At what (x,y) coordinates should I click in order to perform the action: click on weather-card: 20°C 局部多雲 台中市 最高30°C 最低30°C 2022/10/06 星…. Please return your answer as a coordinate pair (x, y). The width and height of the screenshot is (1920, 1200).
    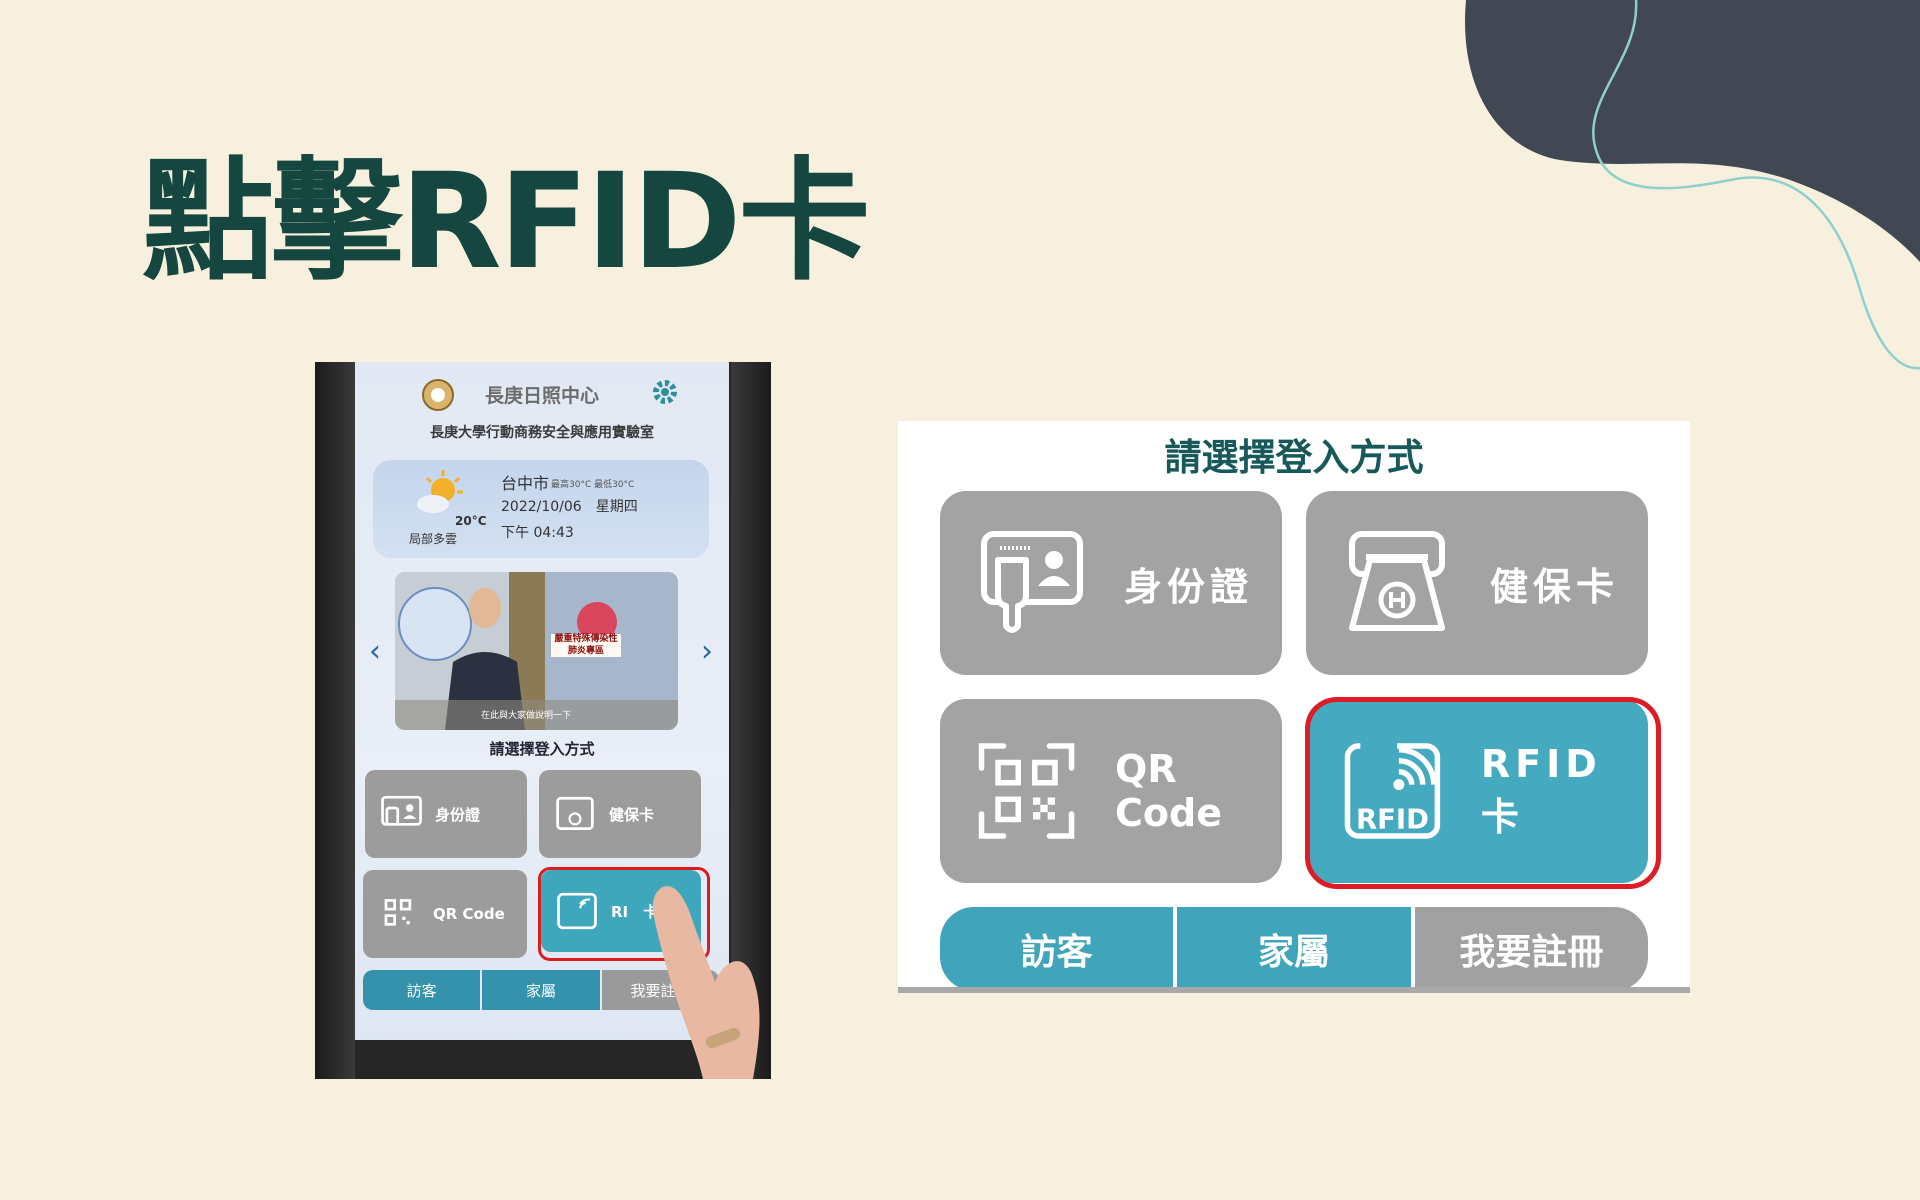
    Looking at the image, I should click on (541, 509).